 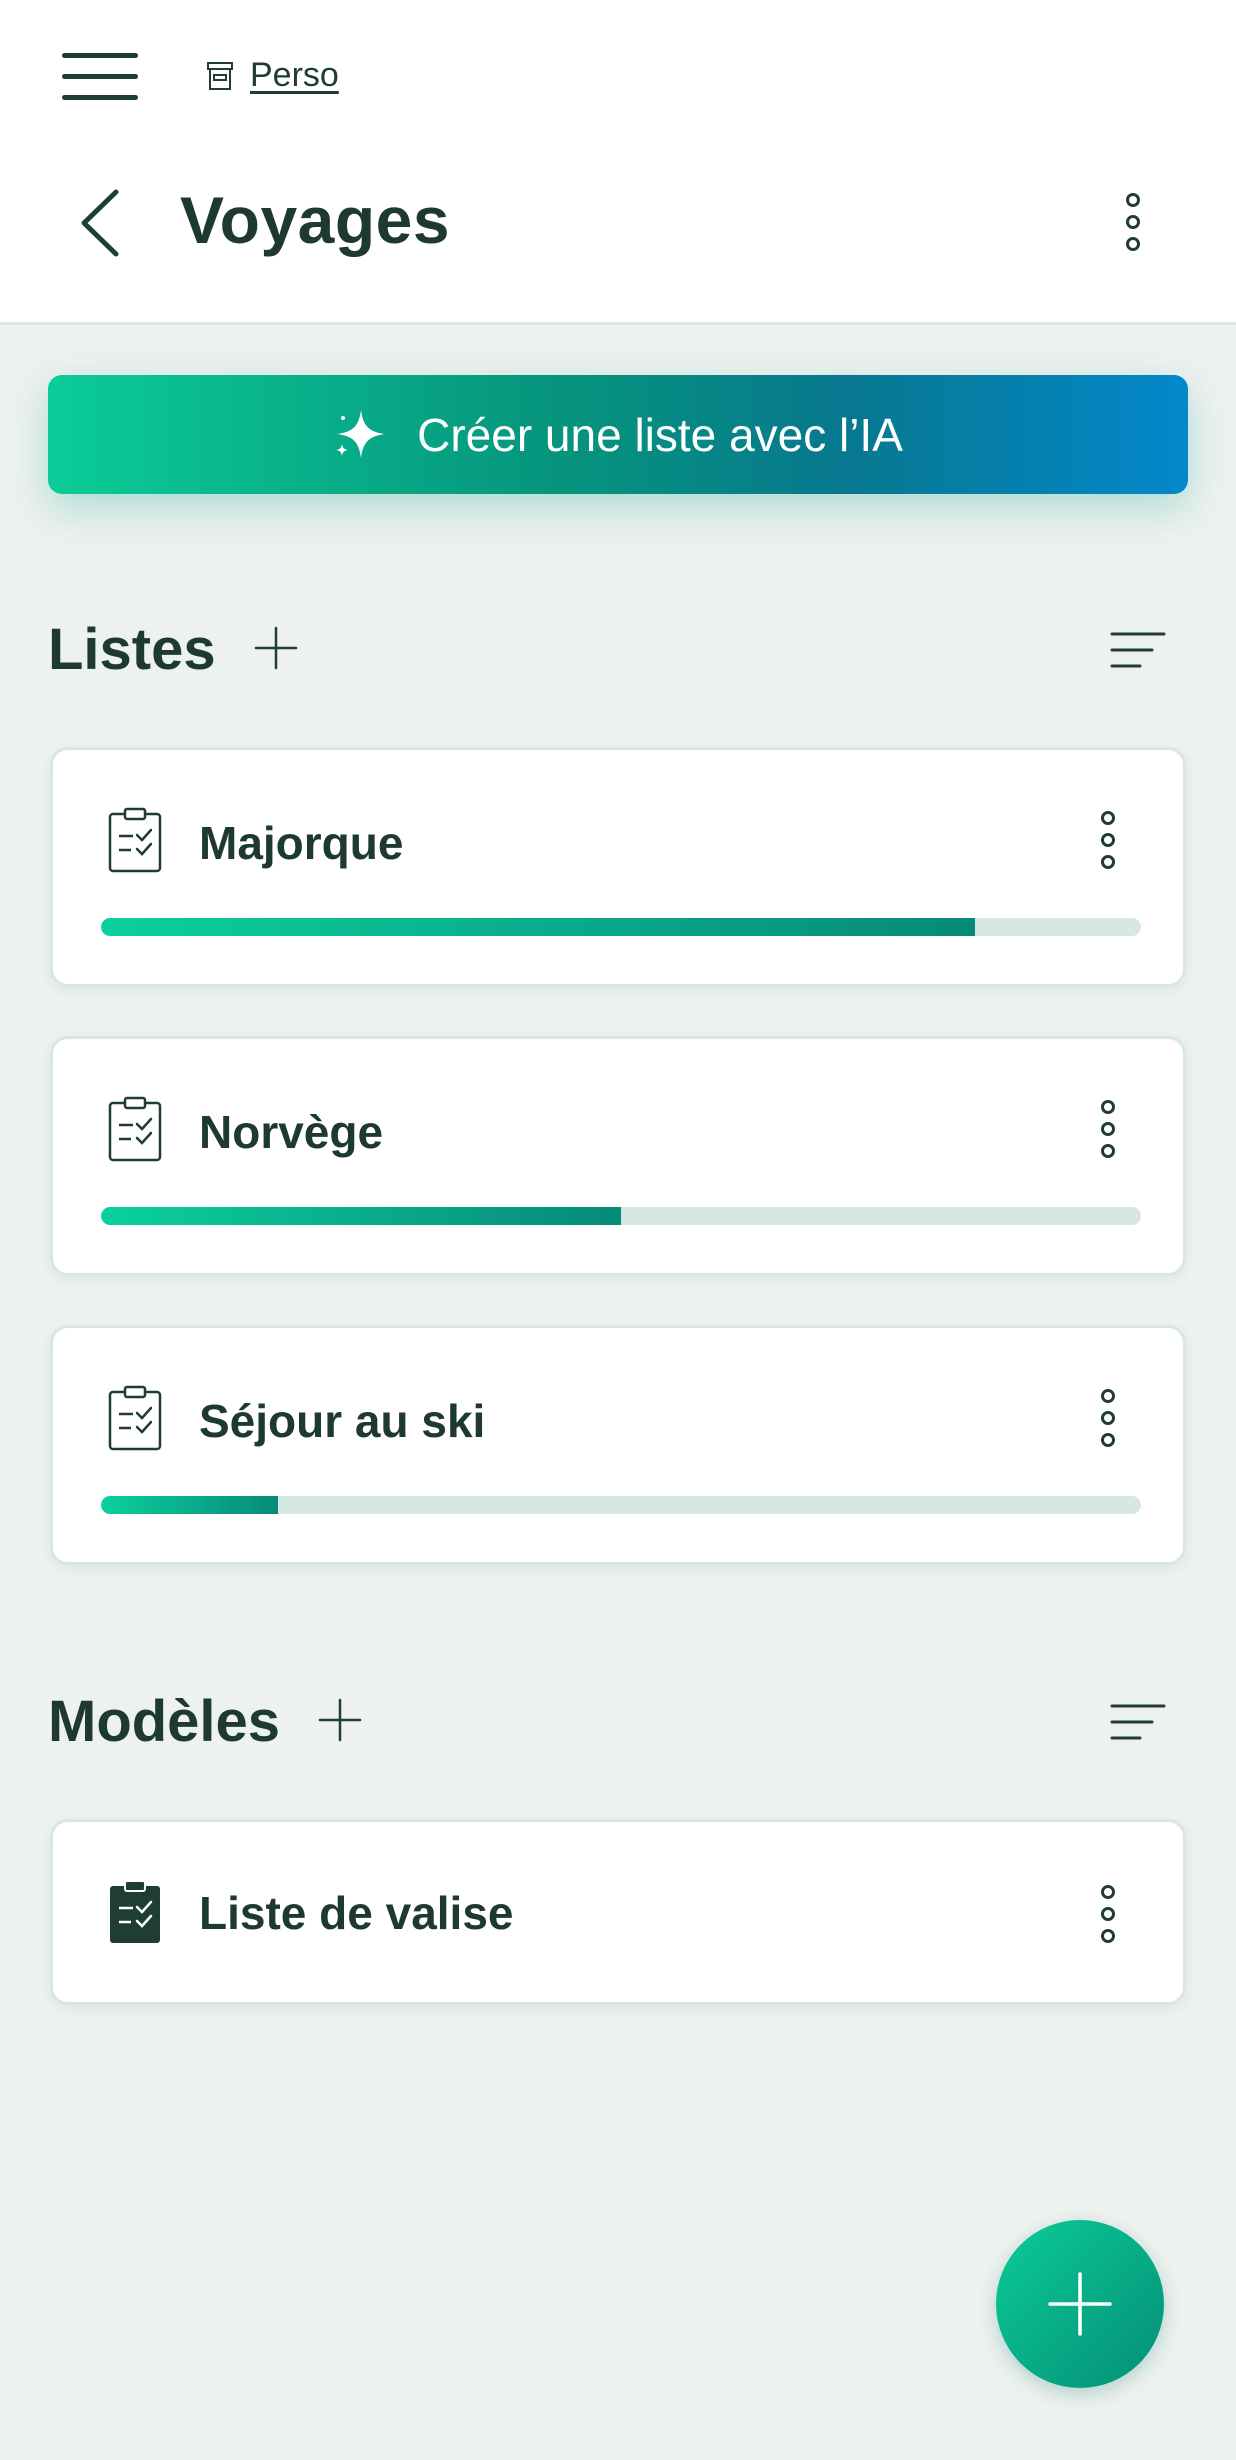 What do you see at coordinates (618, 867) in the screenshot?
I see `list-item: Majorque` at bounding box center [618, 867].